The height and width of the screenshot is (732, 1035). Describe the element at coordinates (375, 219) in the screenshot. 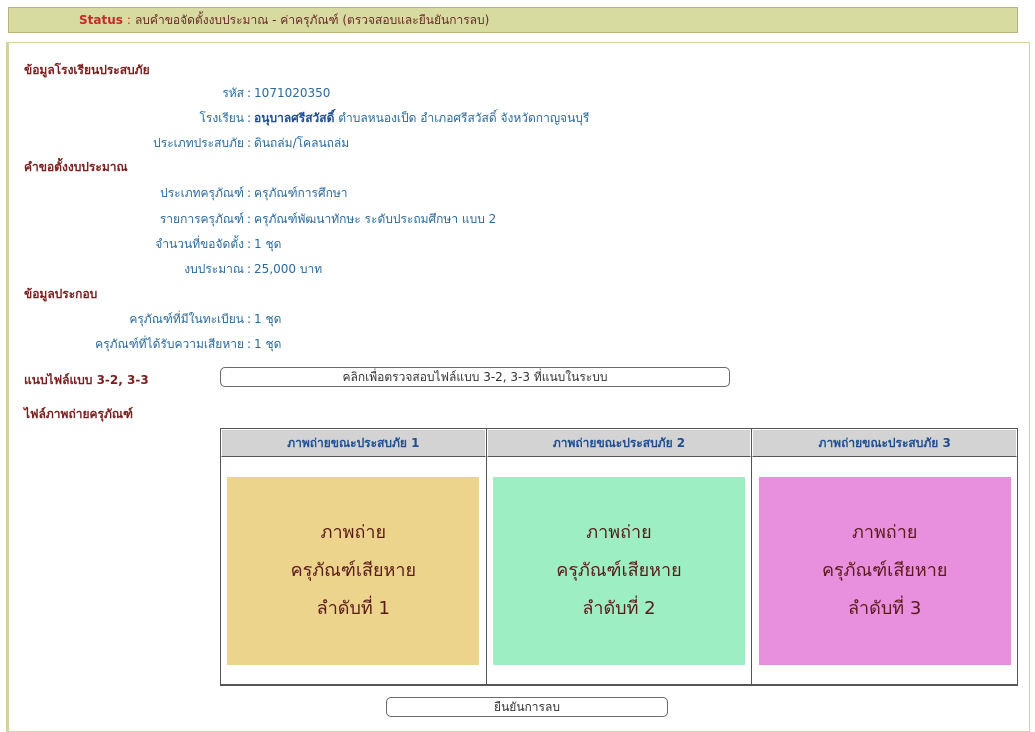

I see `equip-item-value: ครุภัณฑ์พัฒนาทักษะ ระดับประถมศึกษา แบบ 2` at that location.